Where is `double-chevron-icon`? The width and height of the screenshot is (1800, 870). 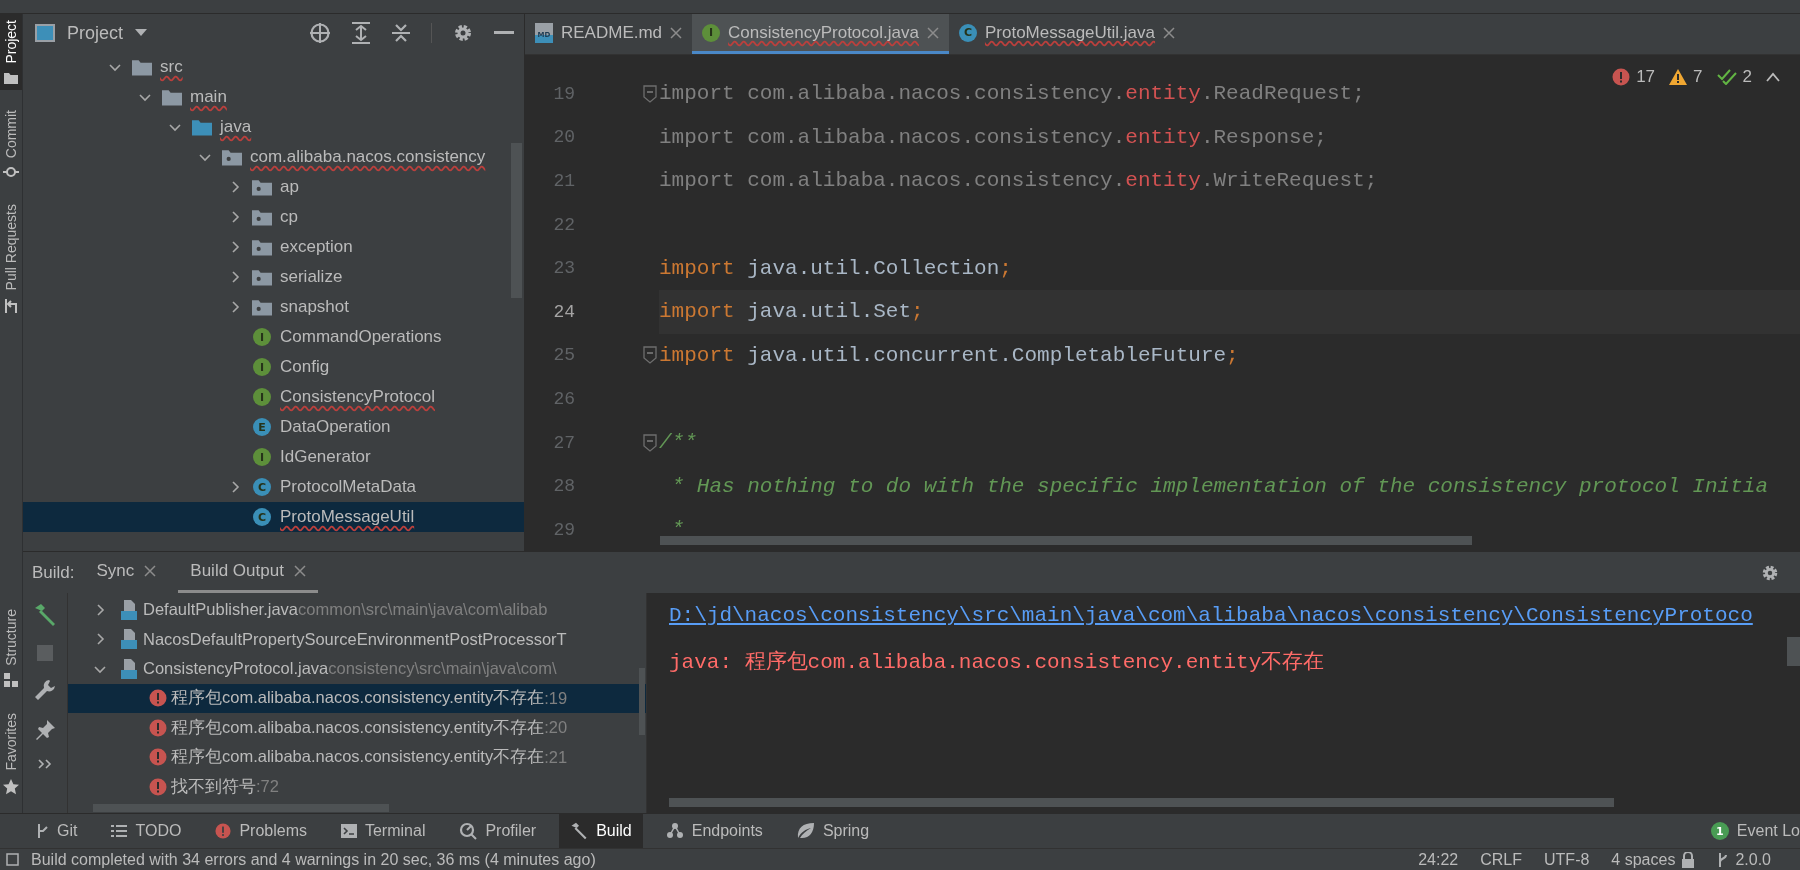 double-chevron-icon is located at coordinates (45, 764).